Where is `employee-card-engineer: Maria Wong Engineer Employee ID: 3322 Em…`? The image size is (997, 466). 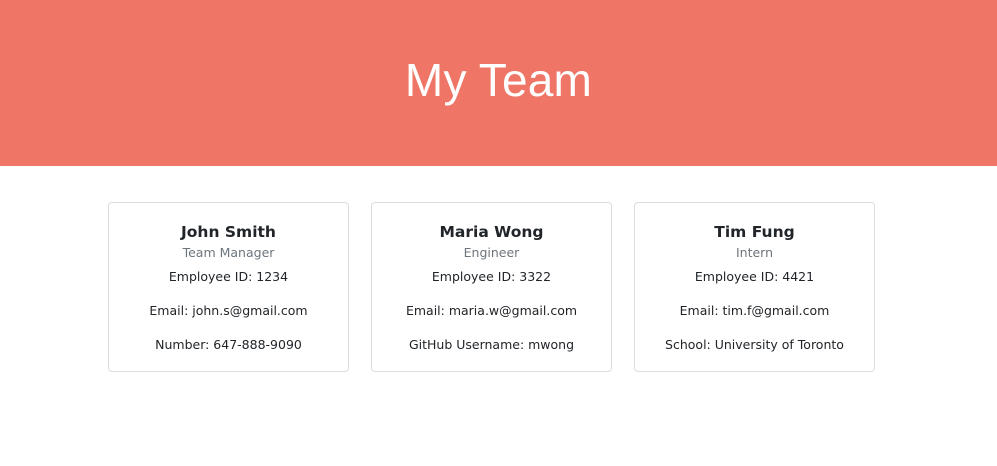 employee-card-engineer: Maria Wong Engineer Employee ID: 3322 Em… is located at coordinates (491, 287).